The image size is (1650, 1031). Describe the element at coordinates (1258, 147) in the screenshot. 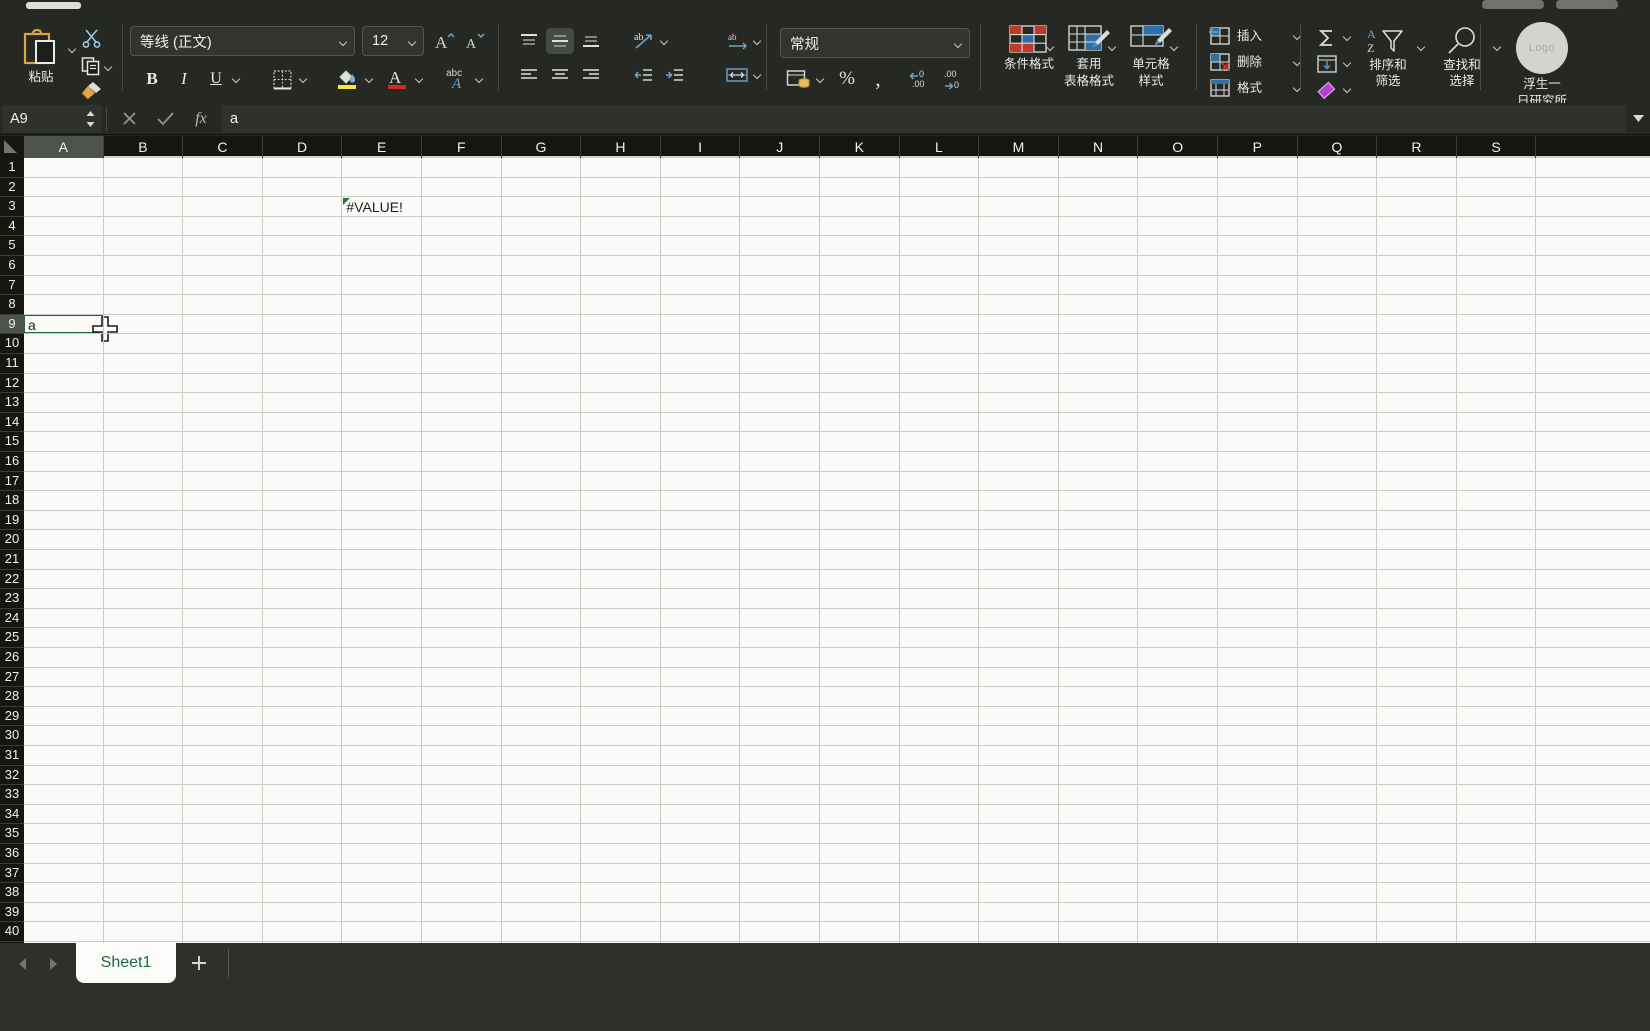

I see `column-header-p: P` at that location.